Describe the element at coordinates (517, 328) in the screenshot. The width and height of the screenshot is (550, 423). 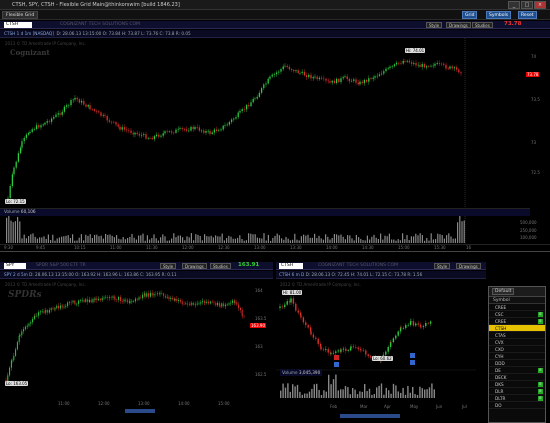
I see `watchlist-row: CTSH` at that location.